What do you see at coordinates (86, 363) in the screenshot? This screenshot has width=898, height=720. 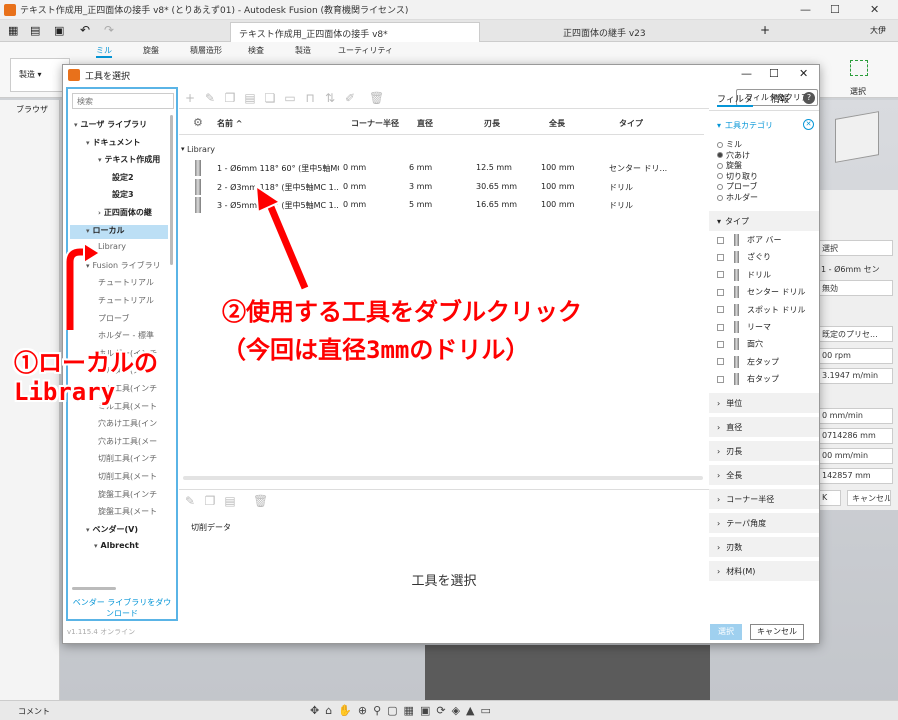 I see `annotation-local-line1: ①ローカルの` at bounding box center [86, 363].